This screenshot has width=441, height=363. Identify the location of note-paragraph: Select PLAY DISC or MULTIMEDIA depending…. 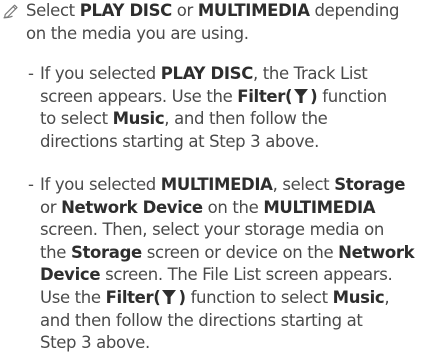
(232, 22).